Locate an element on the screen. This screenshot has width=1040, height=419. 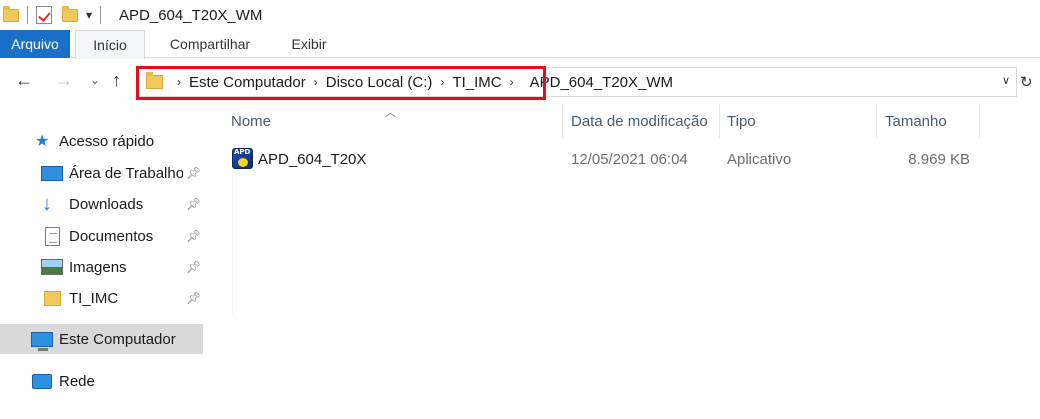
customize-toolbar-chevron-icon: ▾ is located at coordinates (89, 15).